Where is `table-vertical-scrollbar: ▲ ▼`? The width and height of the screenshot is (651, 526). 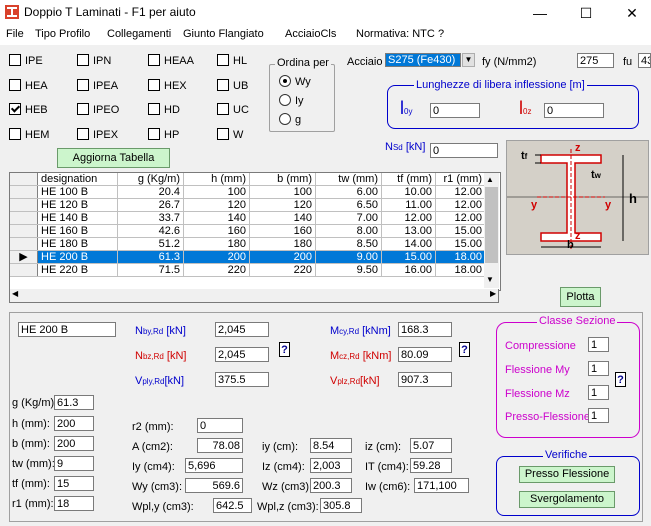 table-vertical-scrollbar: ▲ ▼ is located at coordinates (491, 230).